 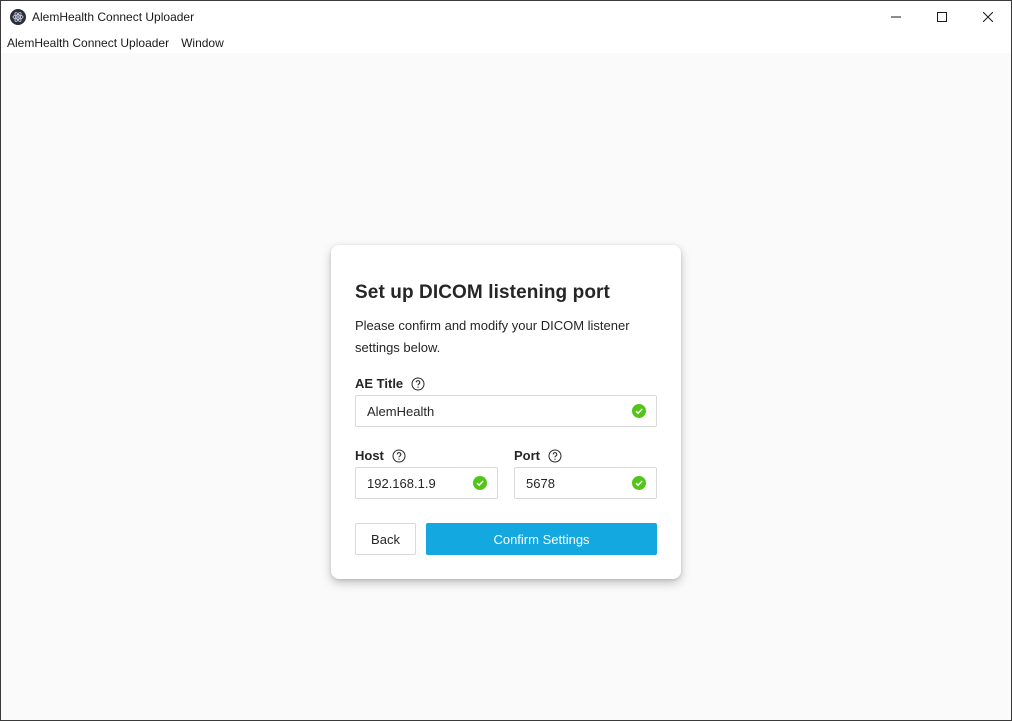 I want to click on maximize-button, so click(x=942, y=17).